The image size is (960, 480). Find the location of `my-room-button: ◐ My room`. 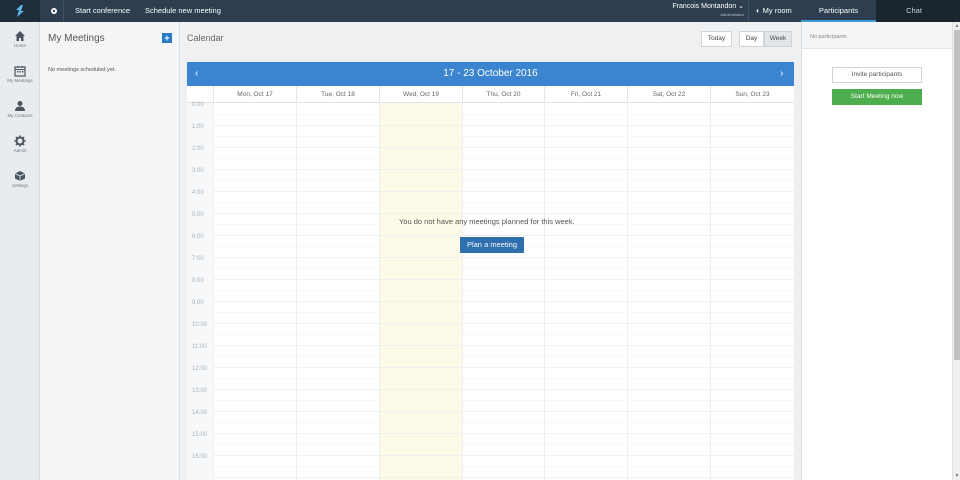

my-room-button: ◐ My room is located at coordinates (774, 11).